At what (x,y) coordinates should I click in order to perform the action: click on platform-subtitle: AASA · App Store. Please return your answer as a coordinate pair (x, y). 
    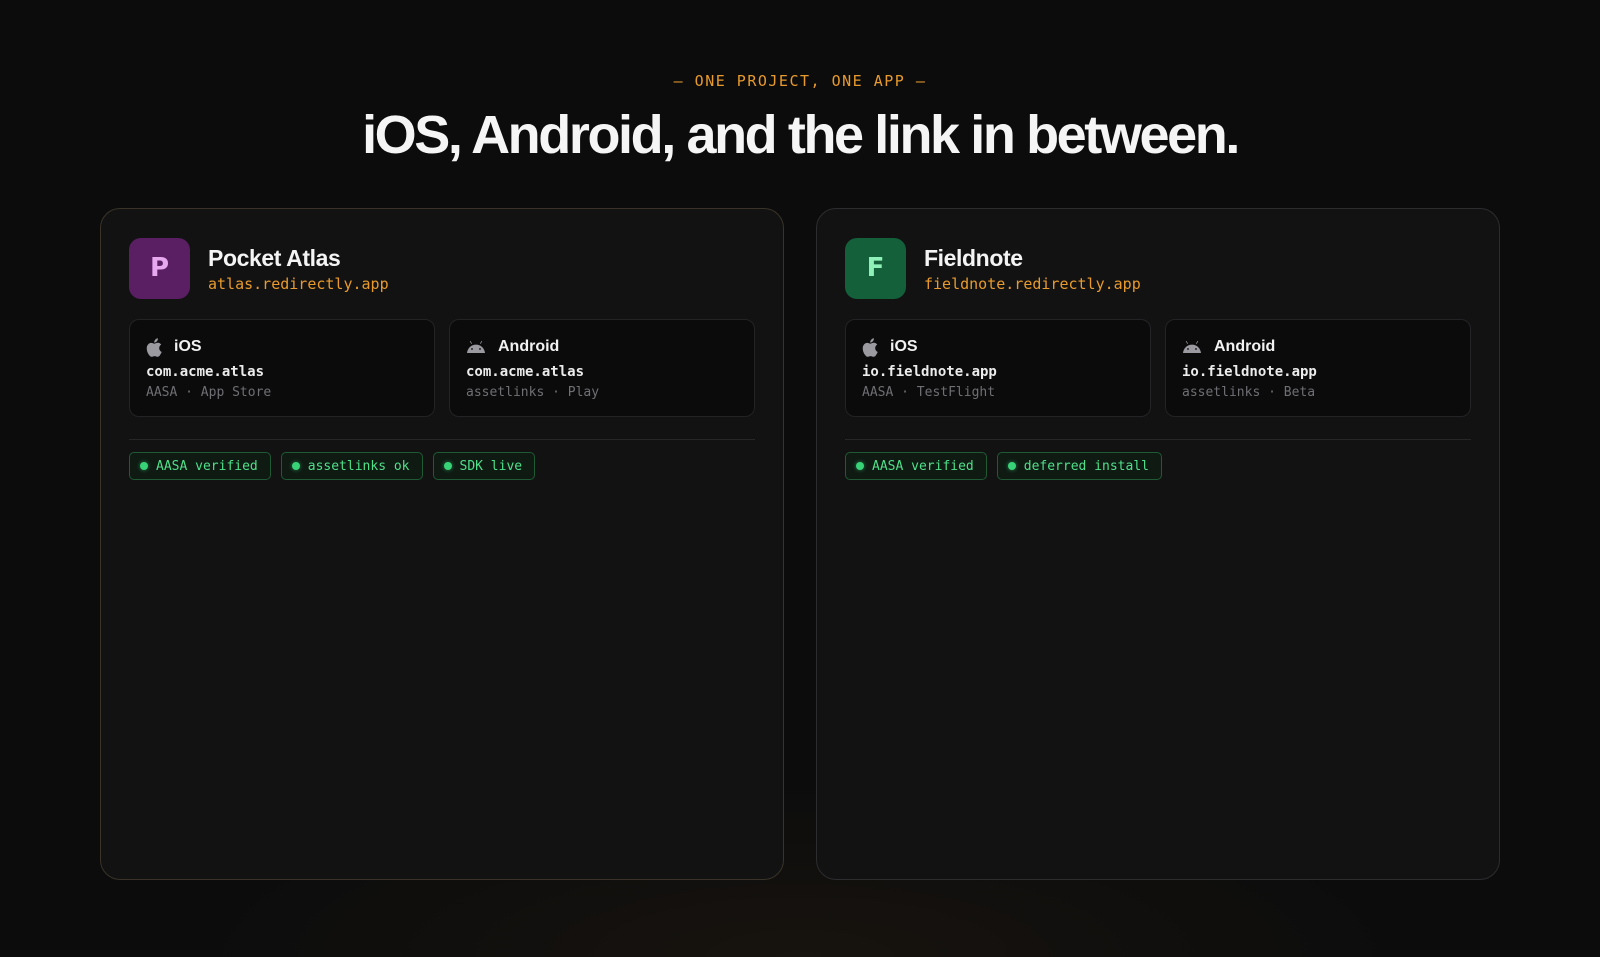
    Looking at the image, I should click on (209, 392).